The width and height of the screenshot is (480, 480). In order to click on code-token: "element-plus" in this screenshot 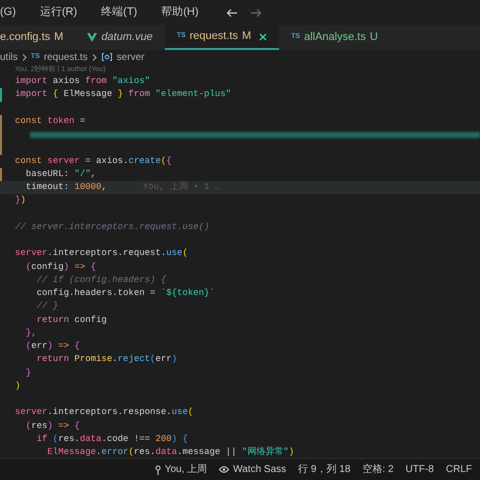, I will do `click(193, 94)`.